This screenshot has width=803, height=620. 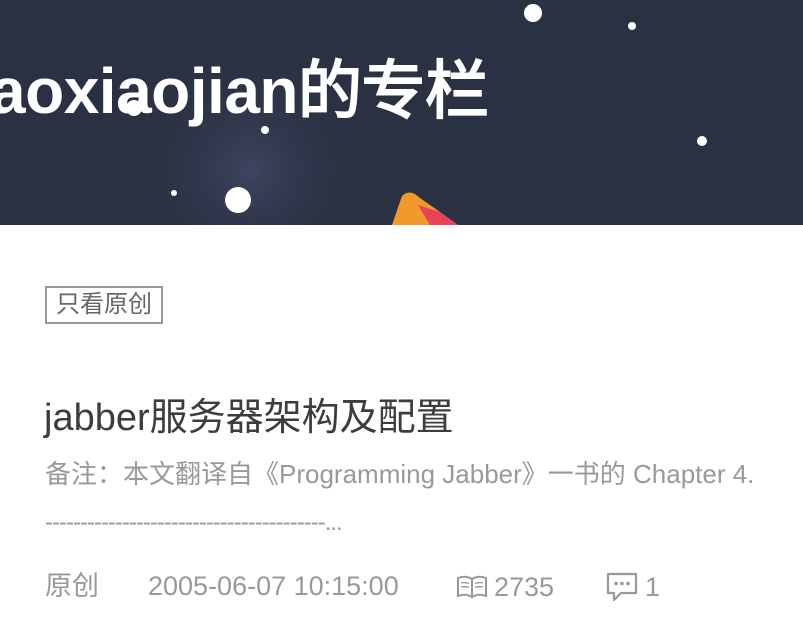 What do you see at coordinates (524, 587) in the screenshot?
I see `view-count-value: 2735` at bounding box center [524, 587].